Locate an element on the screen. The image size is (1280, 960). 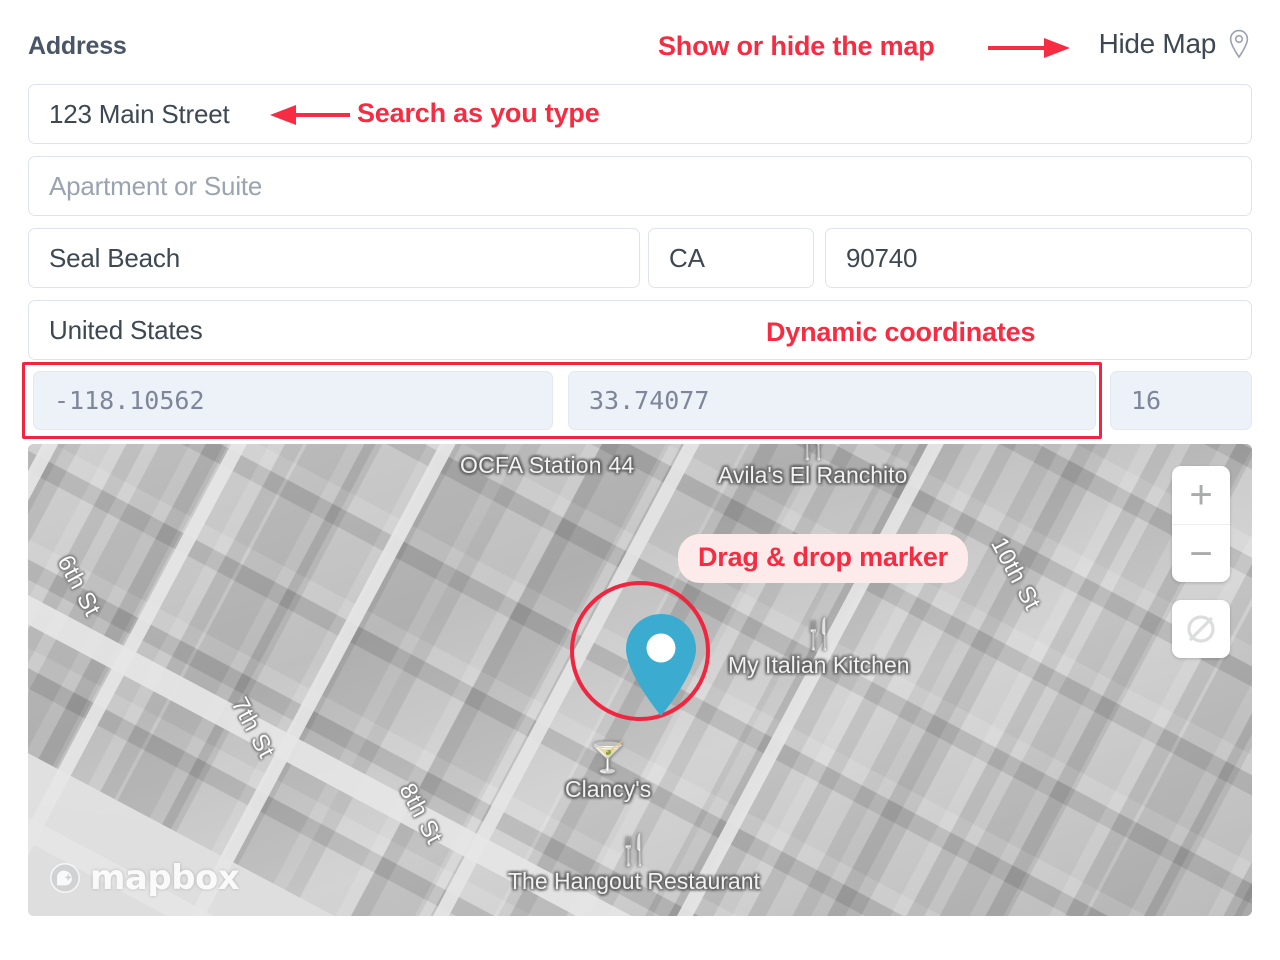
latitude-input: 33.74077 is located at coordinates (832, 400).